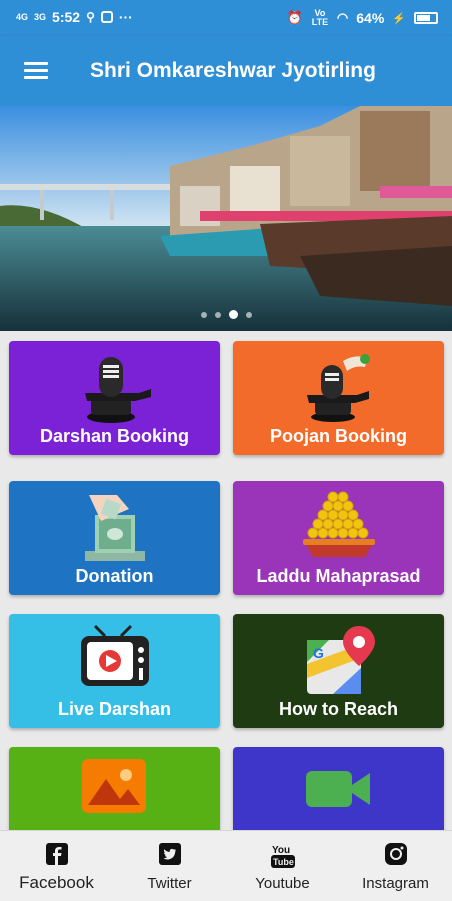 Image resolution: width=452 pixels, height=901 pixels. I want to click on notification-app-icon, so click(106, 17).